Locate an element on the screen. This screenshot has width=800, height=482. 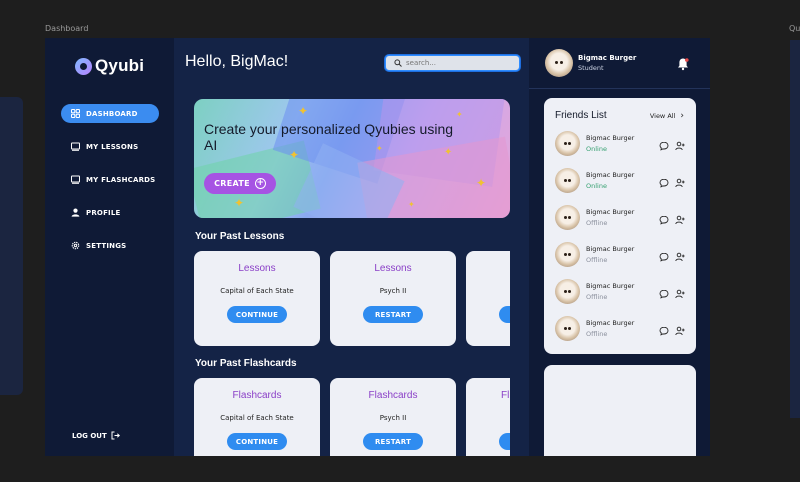
frame-label: Dashboard is located at coordinates (67, 28).